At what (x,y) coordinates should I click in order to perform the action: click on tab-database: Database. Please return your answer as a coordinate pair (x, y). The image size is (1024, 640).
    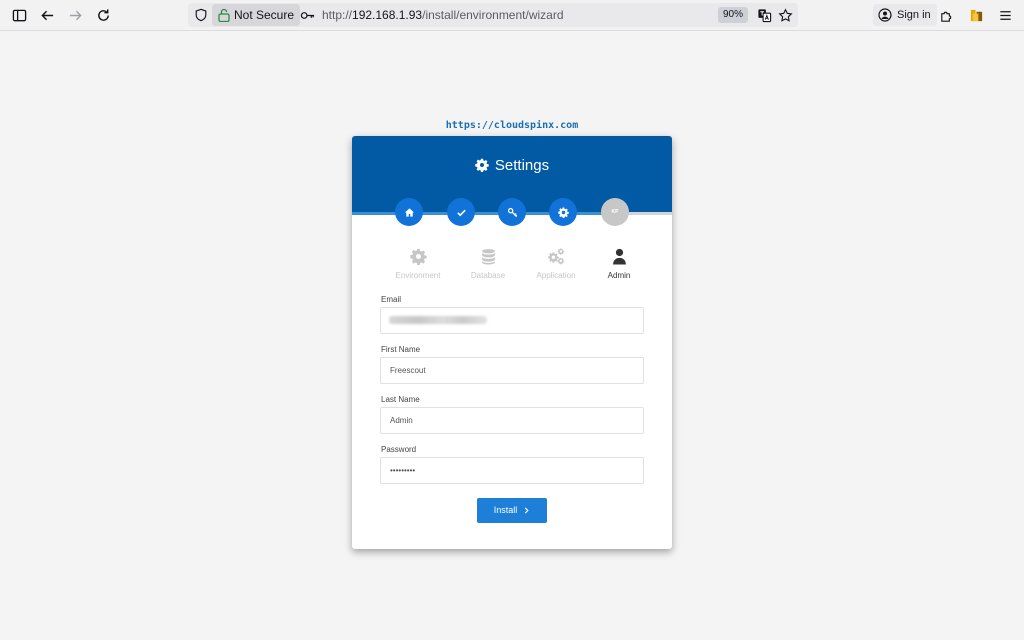
    Looking at the image, I should click on (488, 264).